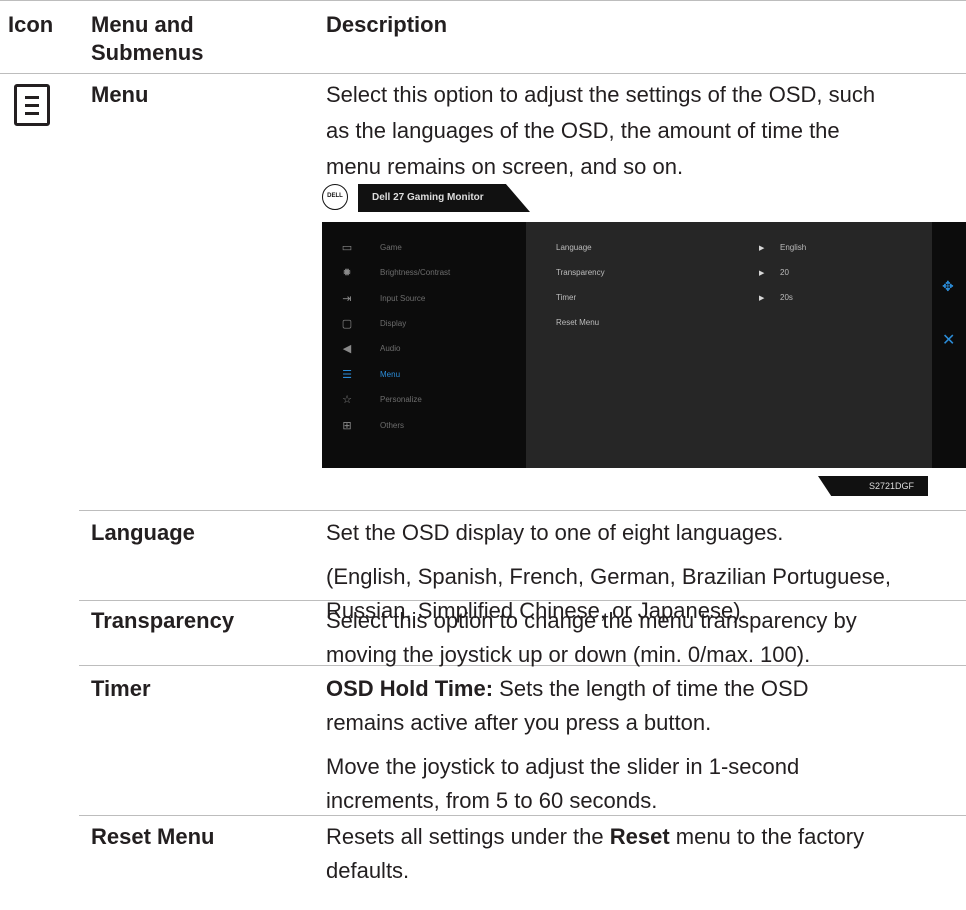 This screenshot has width=966, height=910. What do you see at coordinates (153, 836) in the screenshot?
I see `row-label-reset-menu: Reset Menu` at bounding box center [153, 836].